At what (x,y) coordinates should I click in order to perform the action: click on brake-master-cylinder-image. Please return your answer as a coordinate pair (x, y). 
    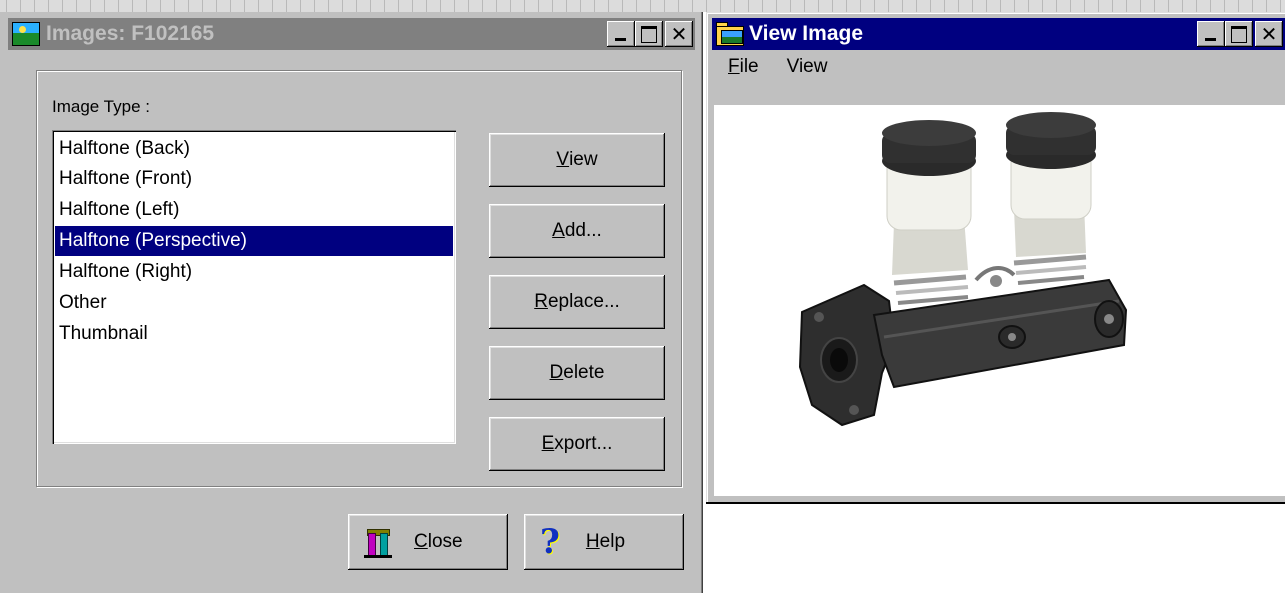
    Looking at the image, I should click on (963, 269).